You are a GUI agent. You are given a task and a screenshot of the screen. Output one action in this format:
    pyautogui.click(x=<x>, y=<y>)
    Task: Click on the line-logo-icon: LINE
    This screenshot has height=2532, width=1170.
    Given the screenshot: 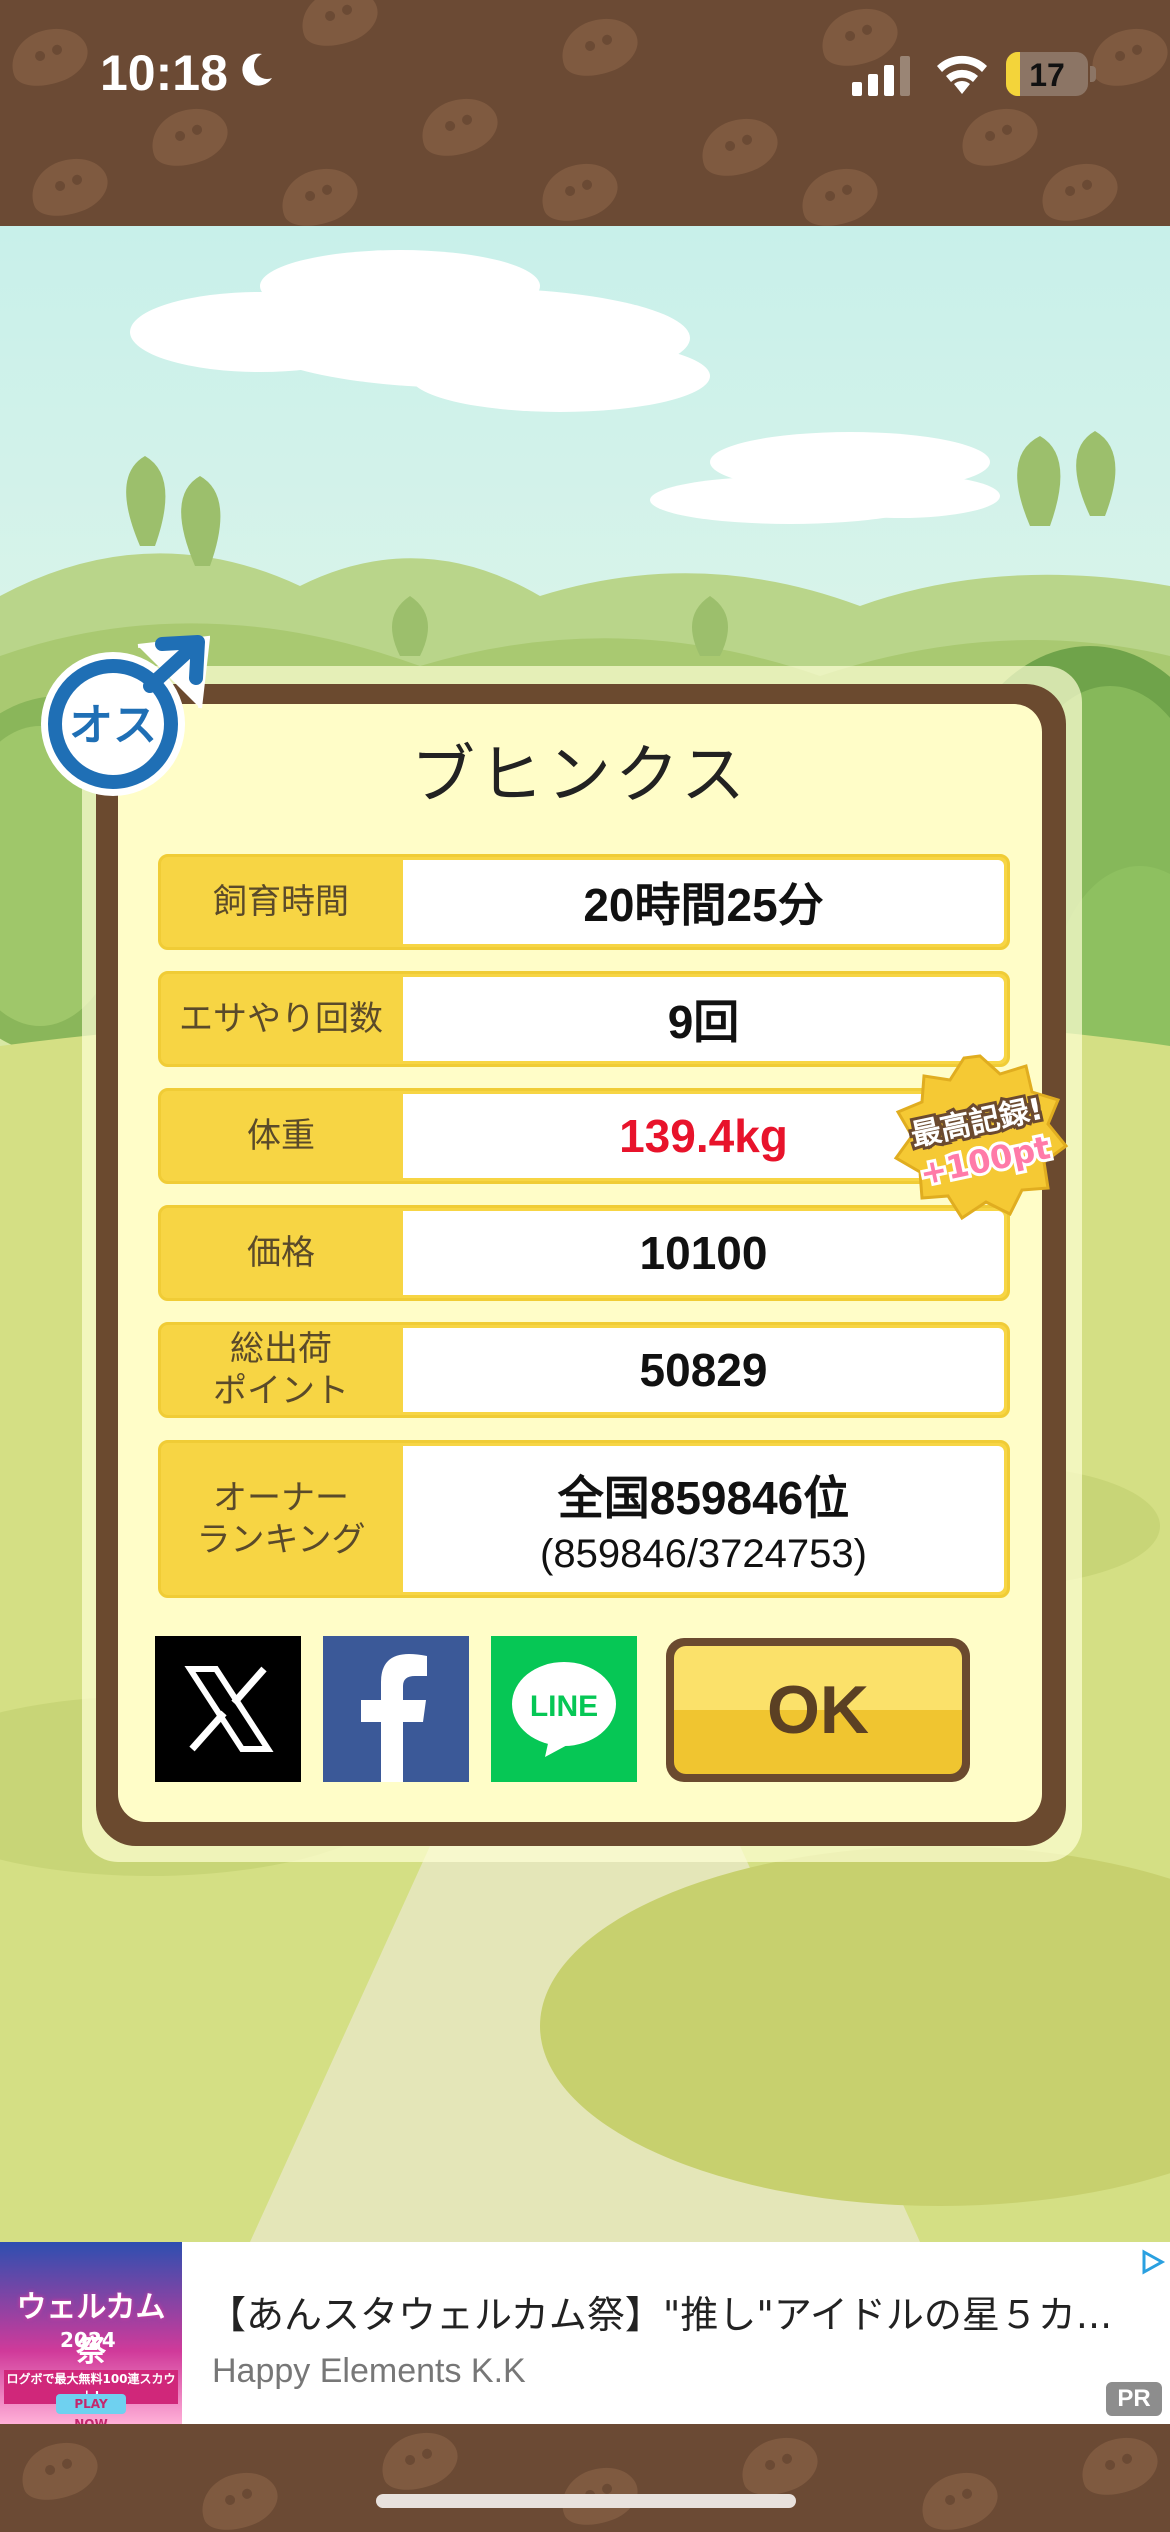 What is the action you would take?
    pyautogui.click(x=564, y=1709)
    